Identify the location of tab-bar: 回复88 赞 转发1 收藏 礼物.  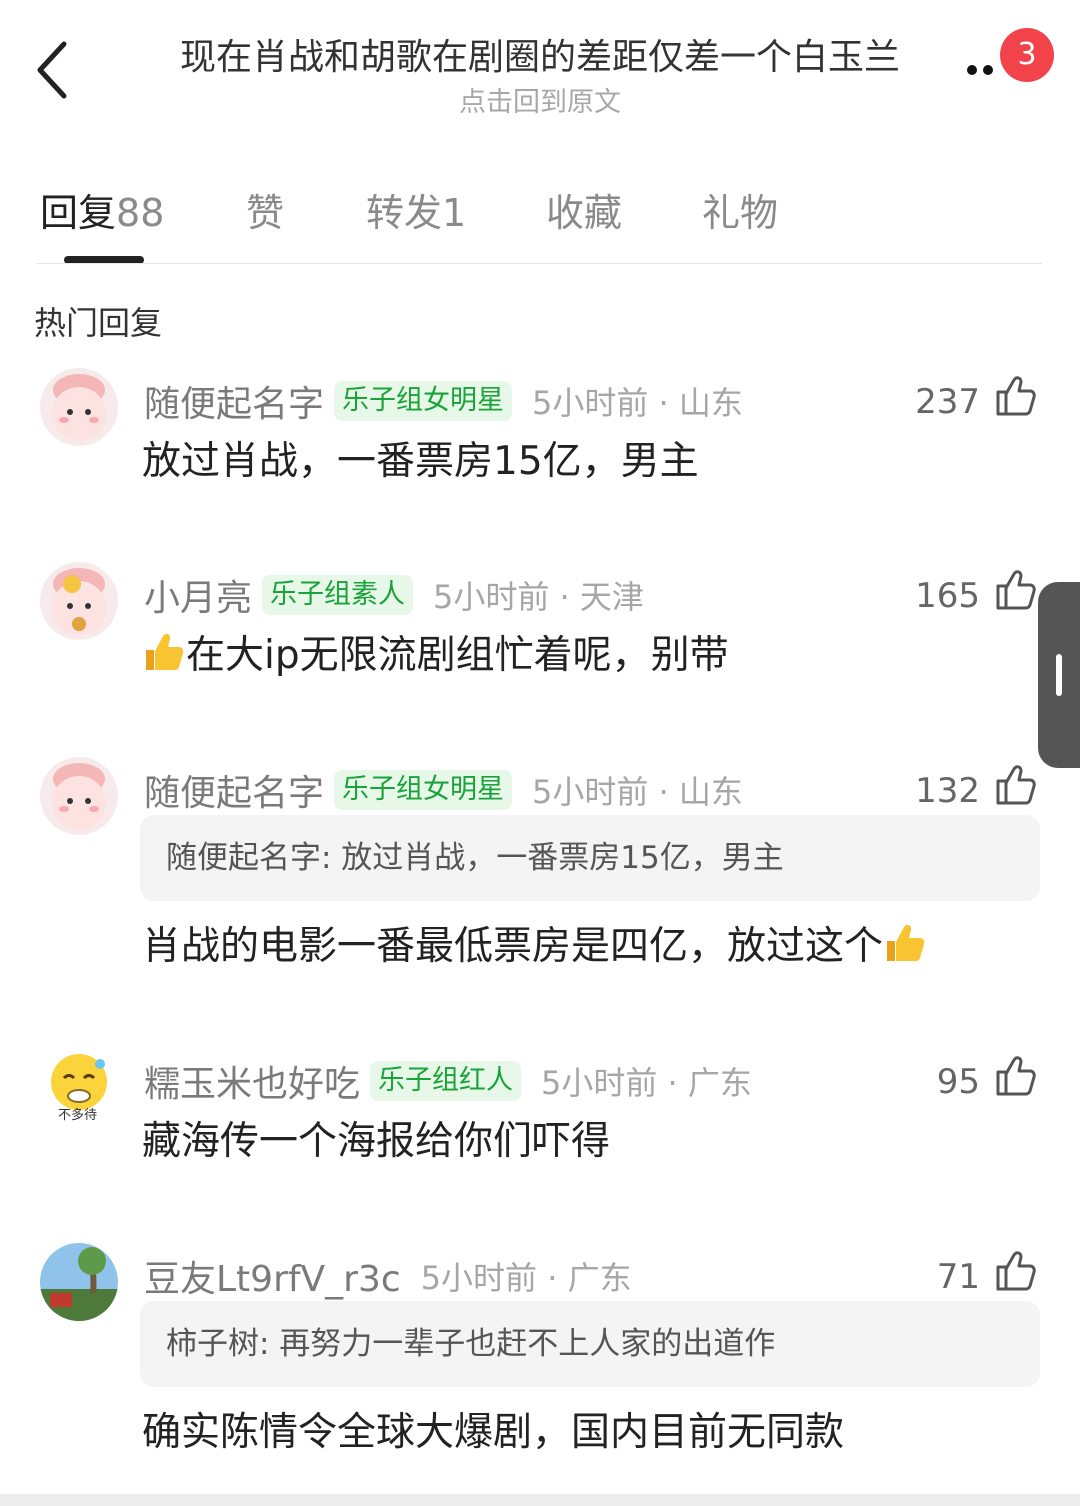
(540, 212).